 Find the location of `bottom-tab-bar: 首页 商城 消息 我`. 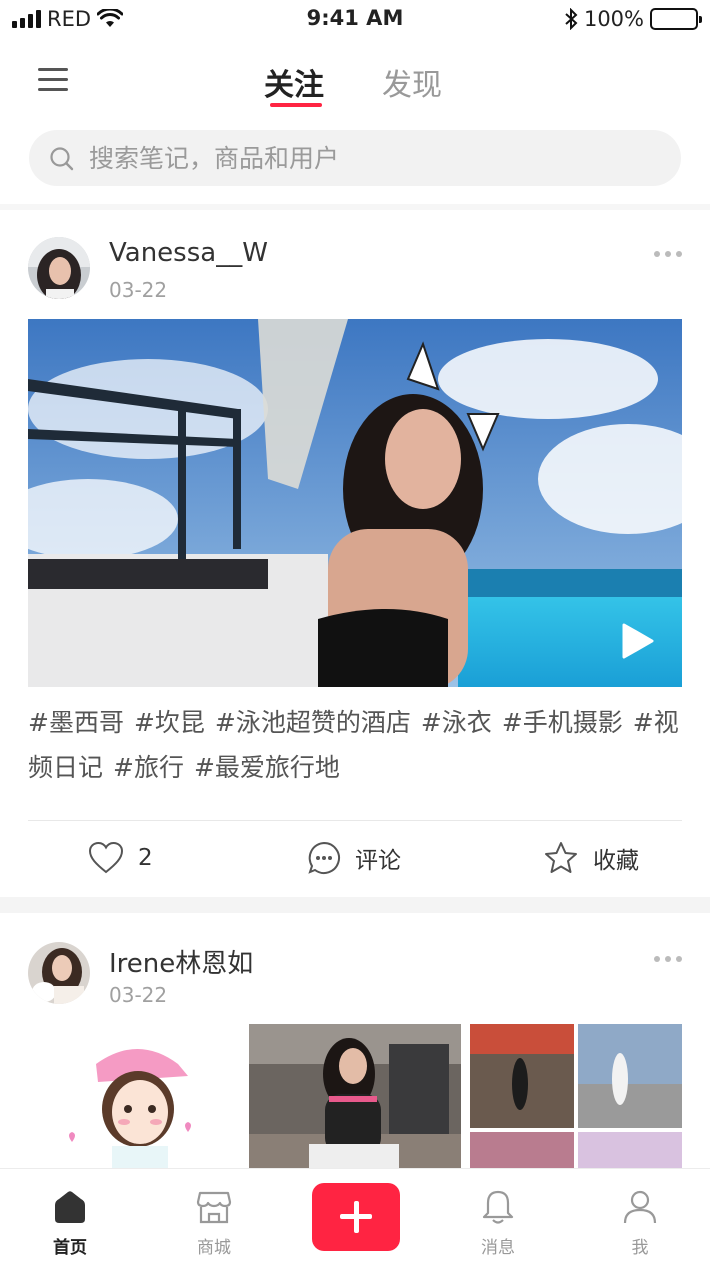

bottom-tab-bar: 首页 商城 消息 我 is located at coordinates (355, 1216).